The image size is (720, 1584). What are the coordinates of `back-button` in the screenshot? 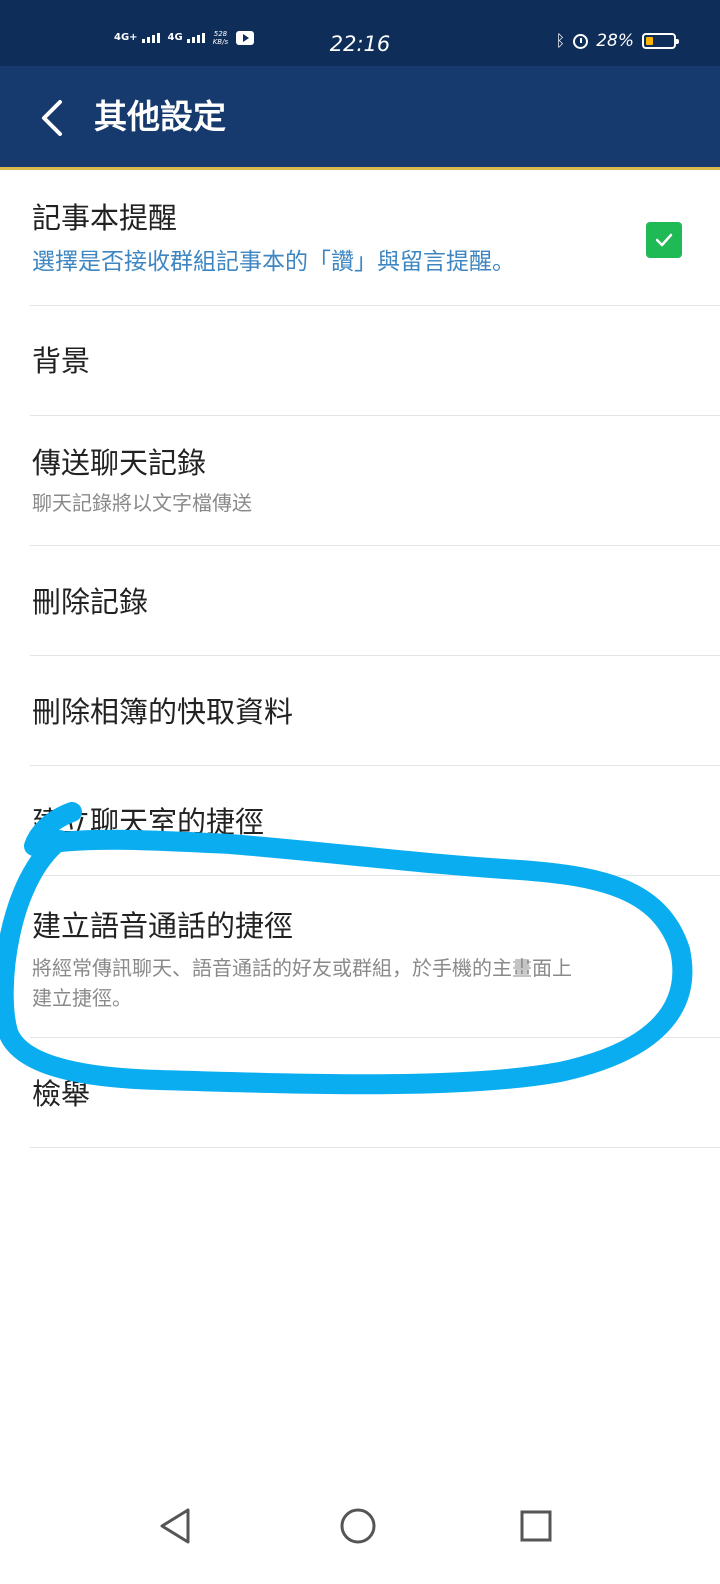 It's located at (54, 118).